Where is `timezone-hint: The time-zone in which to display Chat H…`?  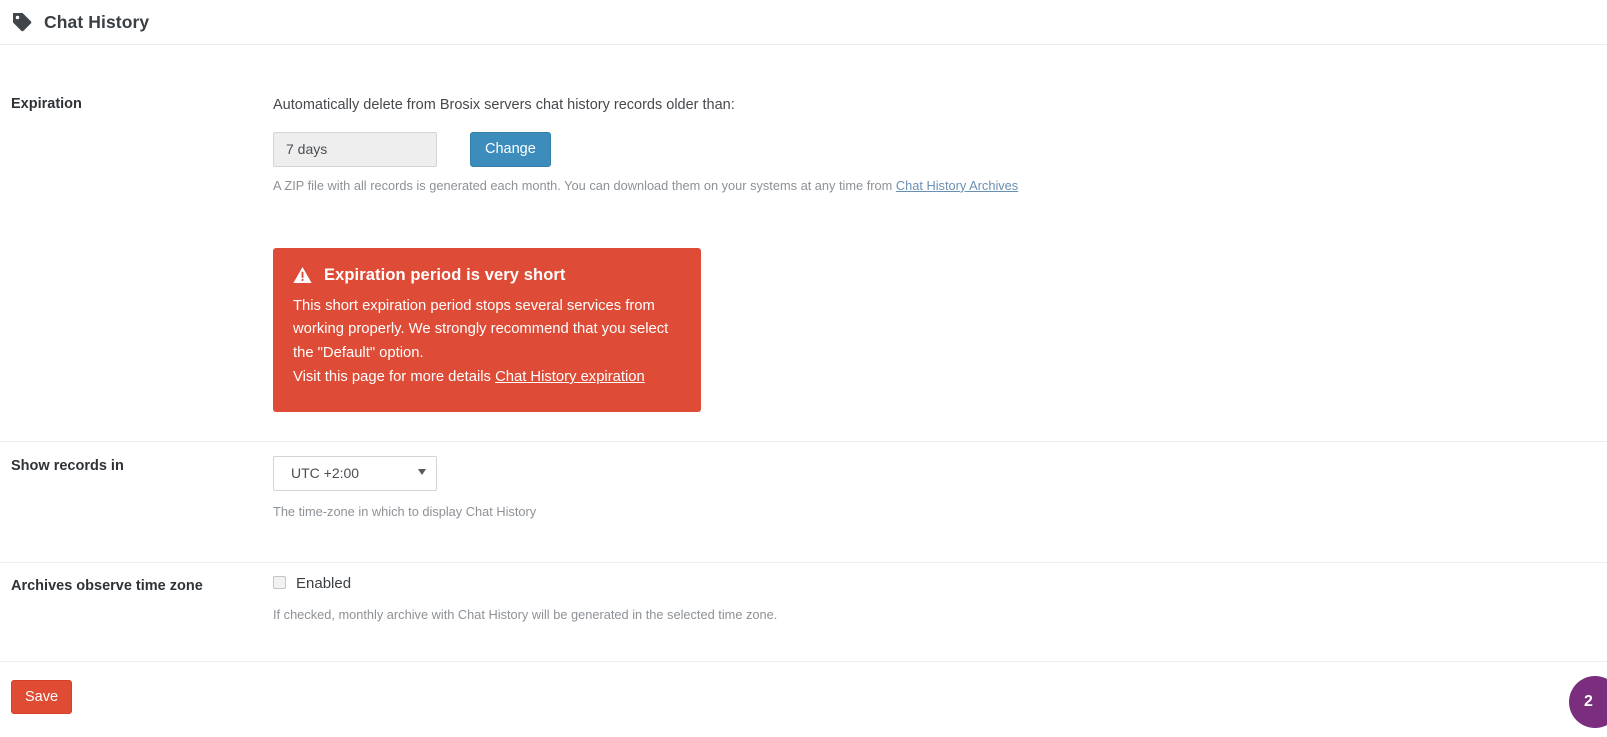 timezone-hint: The time-zone in which to display Chat H… is located at coordinates (405, 511).